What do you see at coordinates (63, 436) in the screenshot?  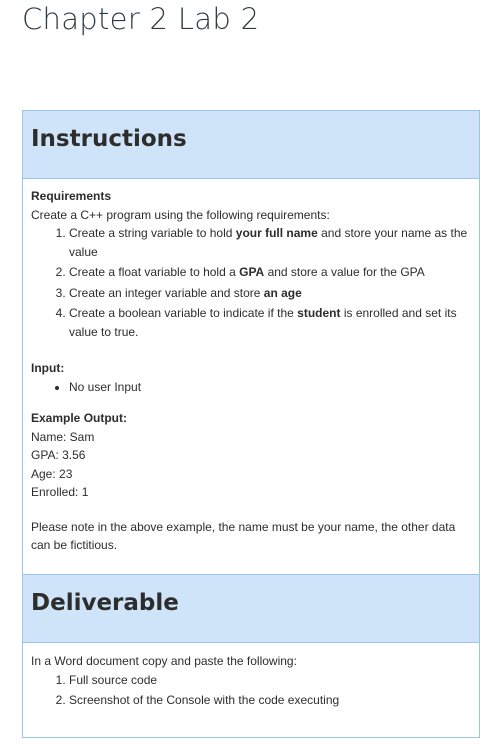 I see `example-output-line: Name: Sam` at bounding box center [63, 436].